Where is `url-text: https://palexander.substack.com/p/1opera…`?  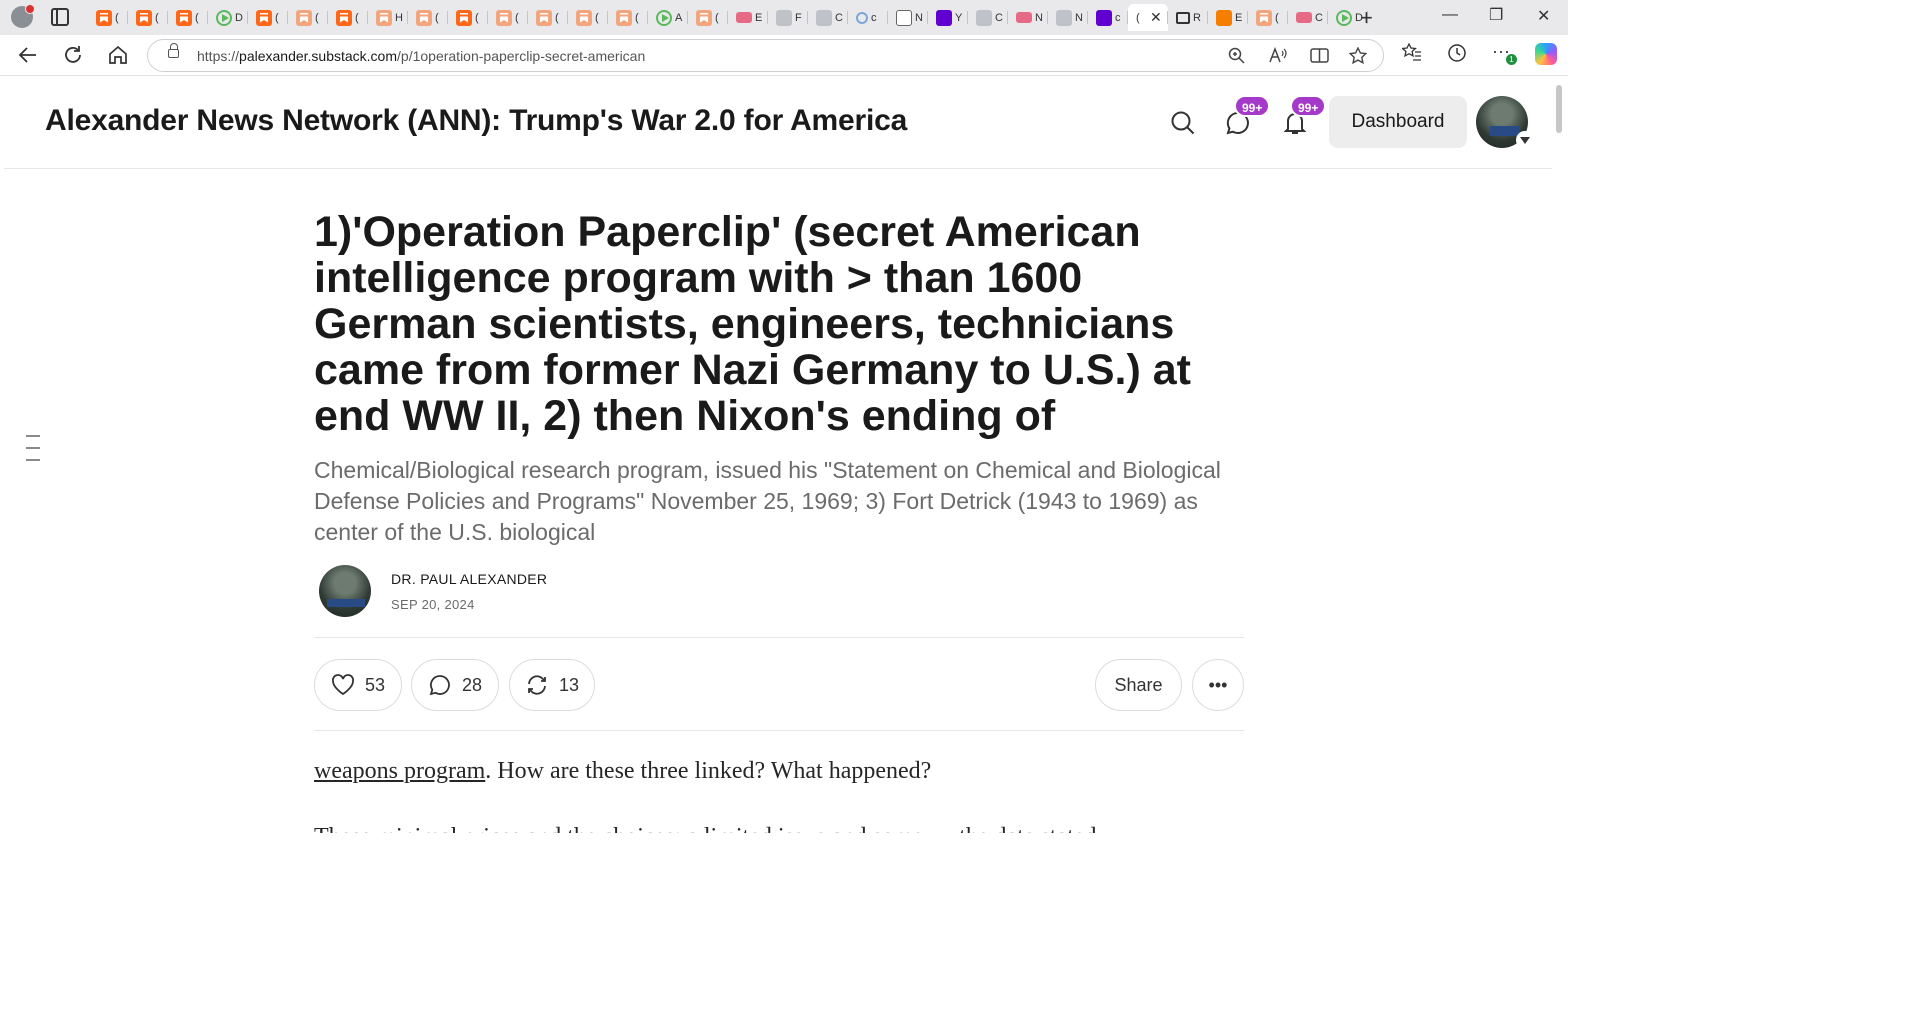
url-text: https://palexander.substack.com/p/1opera… is located at coordinates (421, 56).